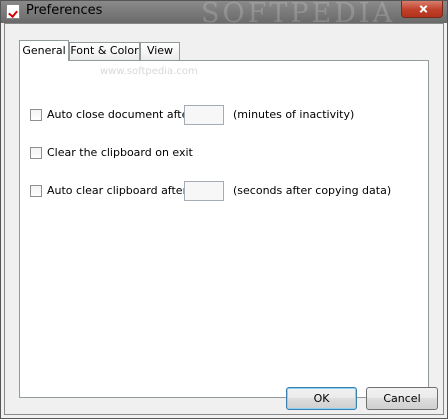 The height and width of the screenshot is (419, 448). I want to click on auto-clear-checkbox, so click(36, 191).